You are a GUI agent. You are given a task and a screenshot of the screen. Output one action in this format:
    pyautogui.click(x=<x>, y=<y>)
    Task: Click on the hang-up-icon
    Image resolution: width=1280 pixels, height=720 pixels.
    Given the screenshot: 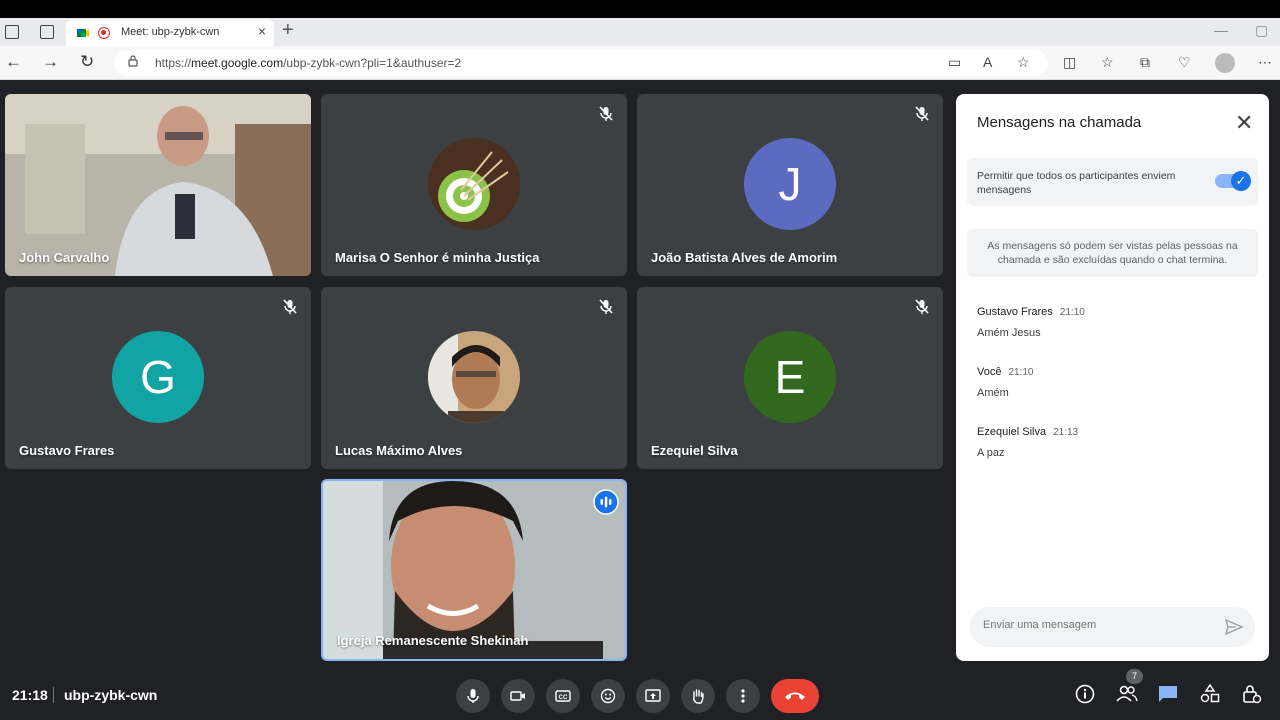 What is the action you would take?
    pyautogui.click(x=795, y=696)
    